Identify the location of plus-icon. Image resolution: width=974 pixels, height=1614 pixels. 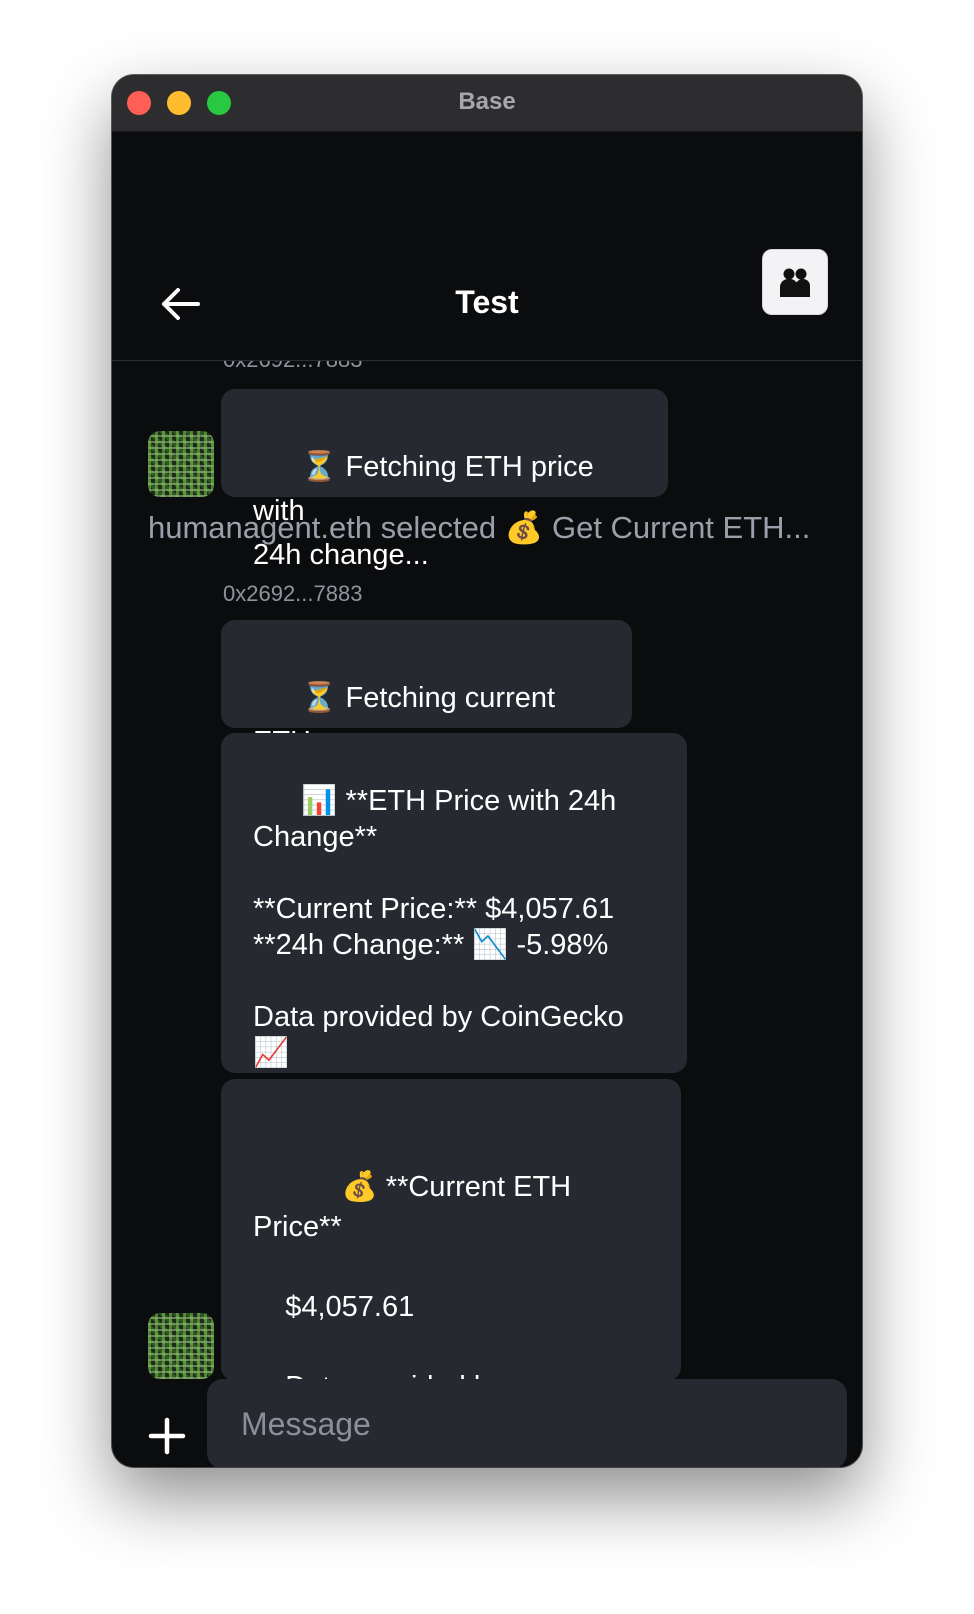
(167, 1436).